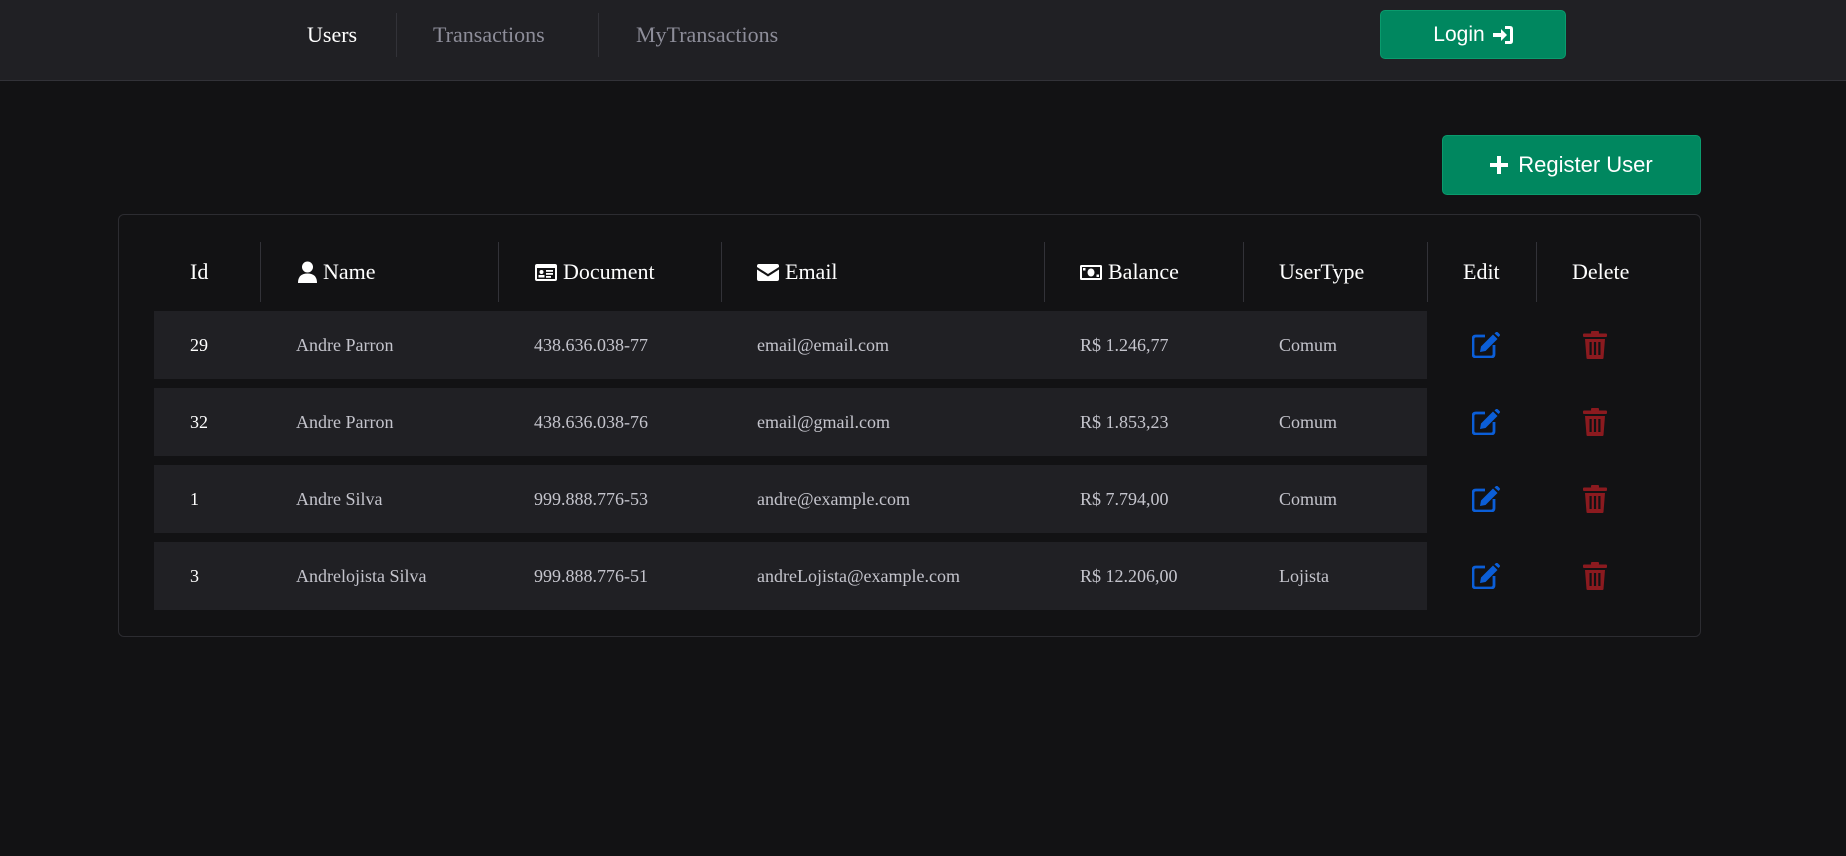  I want to click on login-label: Login, so click(1459, 34).